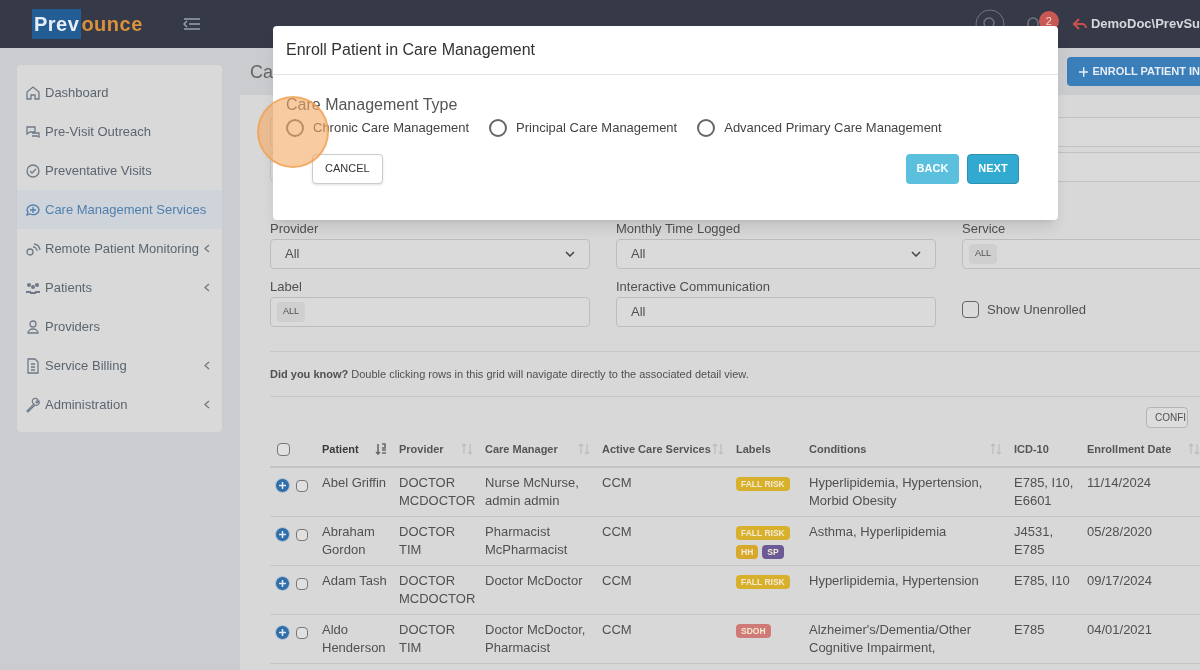 Image resolution: width=1200 pixels, height=670 pixels. I want to click on home-icon, so click(33, 92).